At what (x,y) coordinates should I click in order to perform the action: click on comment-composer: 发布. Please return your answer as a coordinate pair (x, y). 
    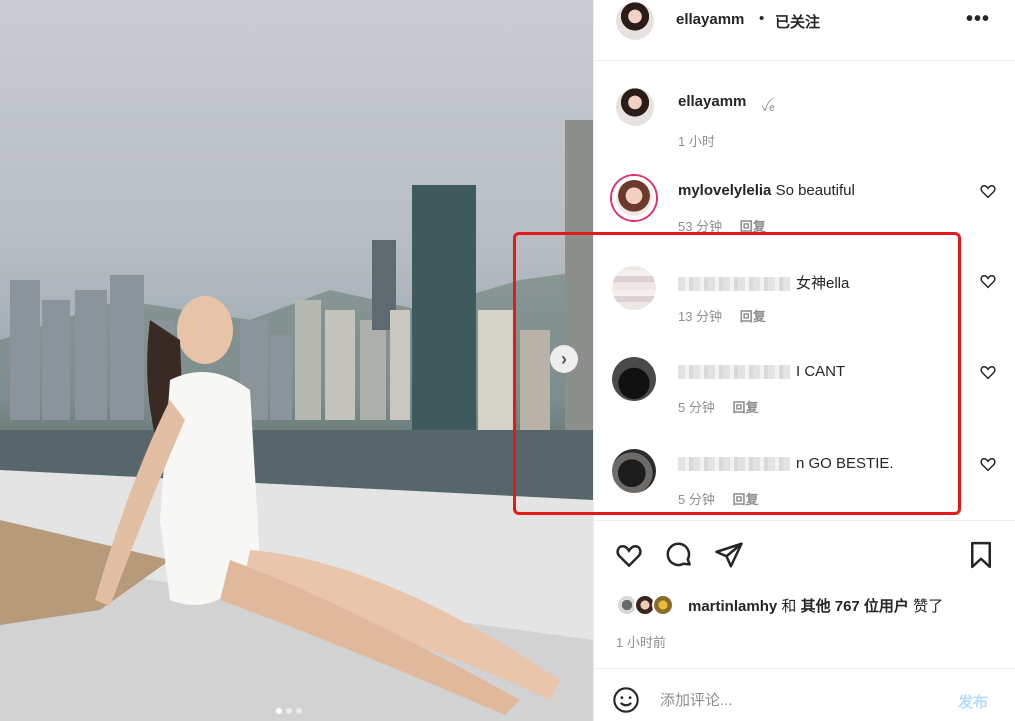
    Looking at the image, I should click on (804, 698).